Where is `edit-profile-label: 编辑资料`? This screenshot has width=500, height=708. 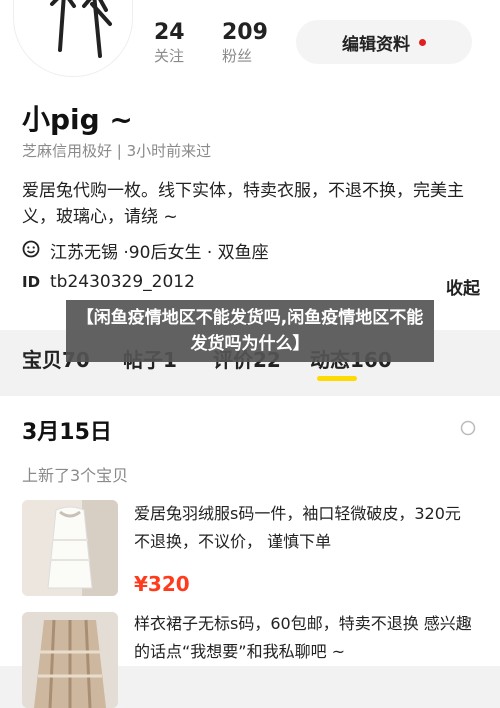 edit-profile-label: 编辑资料 is located at coordinates (376, 44).